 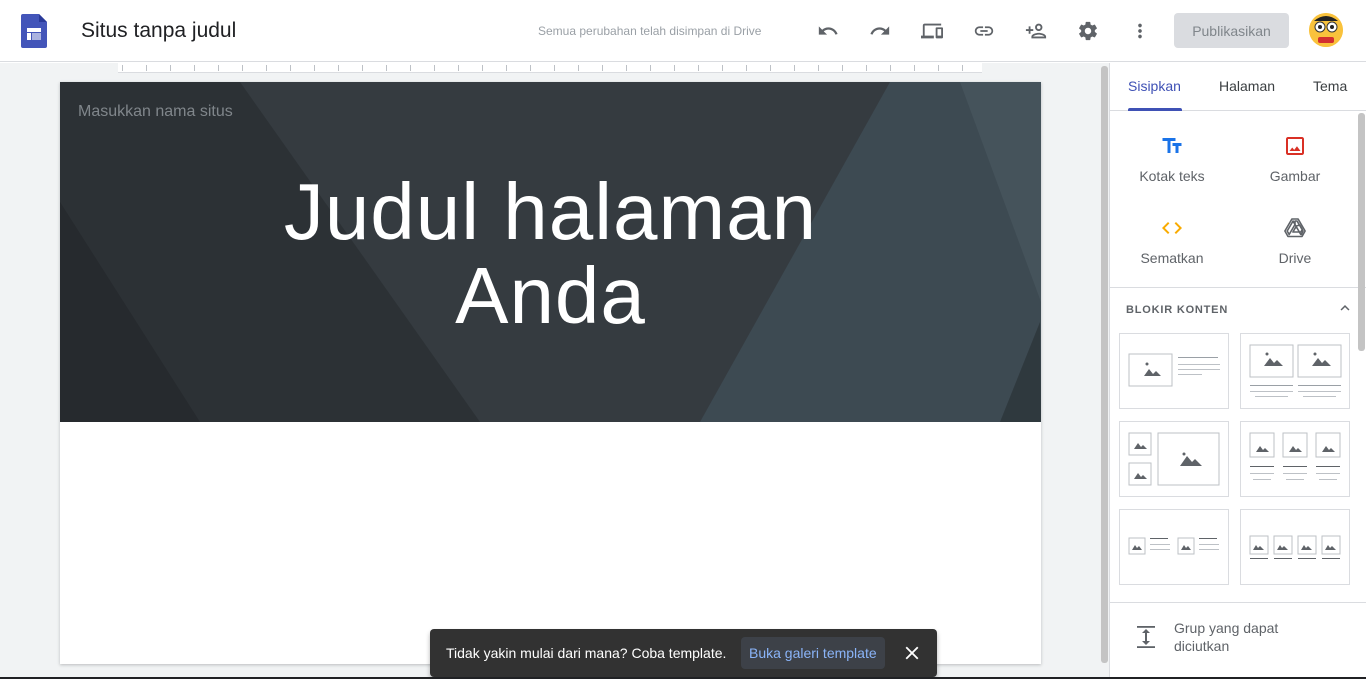 I want to click on insert-collapsible-group: Grup yang dapat diciutkan, so click(x=1246, y=639).